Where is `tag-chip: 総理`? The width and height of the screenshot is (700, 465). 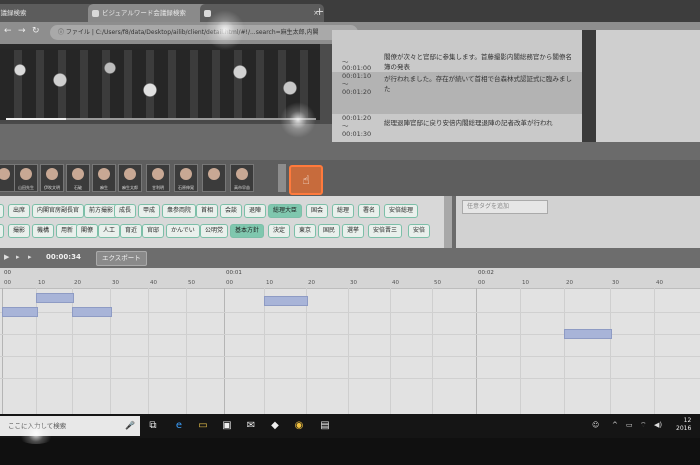 tag-chip: 総理 is located at coordinates (343, 211).